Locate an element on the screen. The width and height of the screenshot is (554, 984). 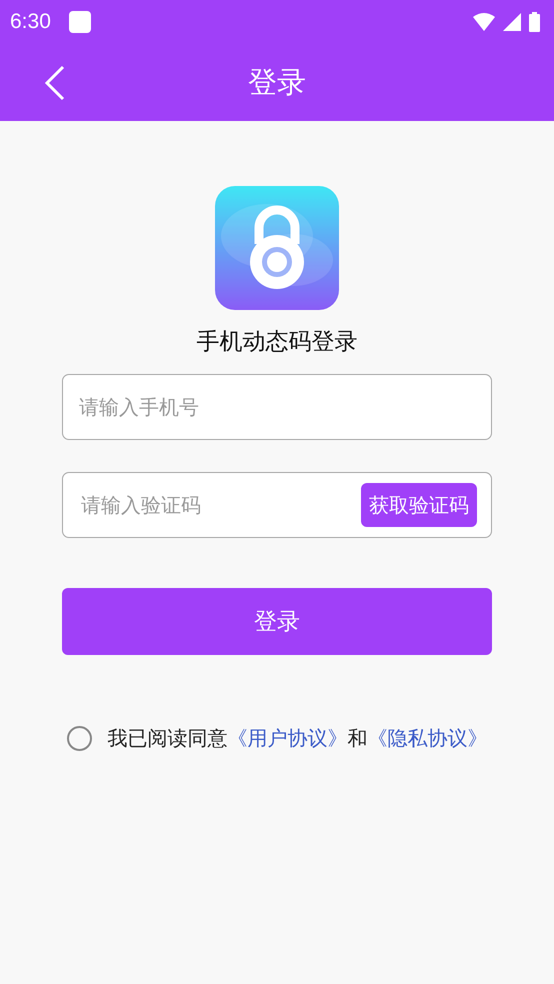
conjunction-text: 和 is located at coordinates (358, 738).